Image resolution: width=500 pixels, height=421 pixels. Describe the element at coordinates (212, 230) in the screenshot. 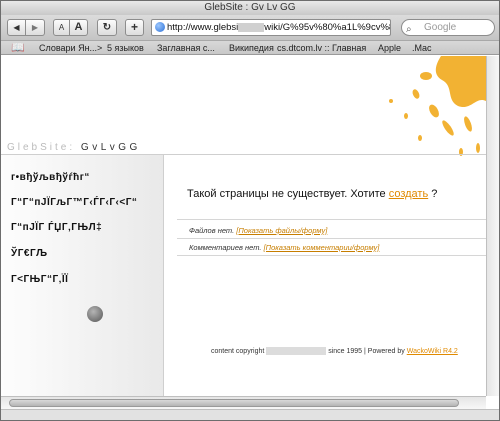

I see `files-label: Файлов нет.` at that location.